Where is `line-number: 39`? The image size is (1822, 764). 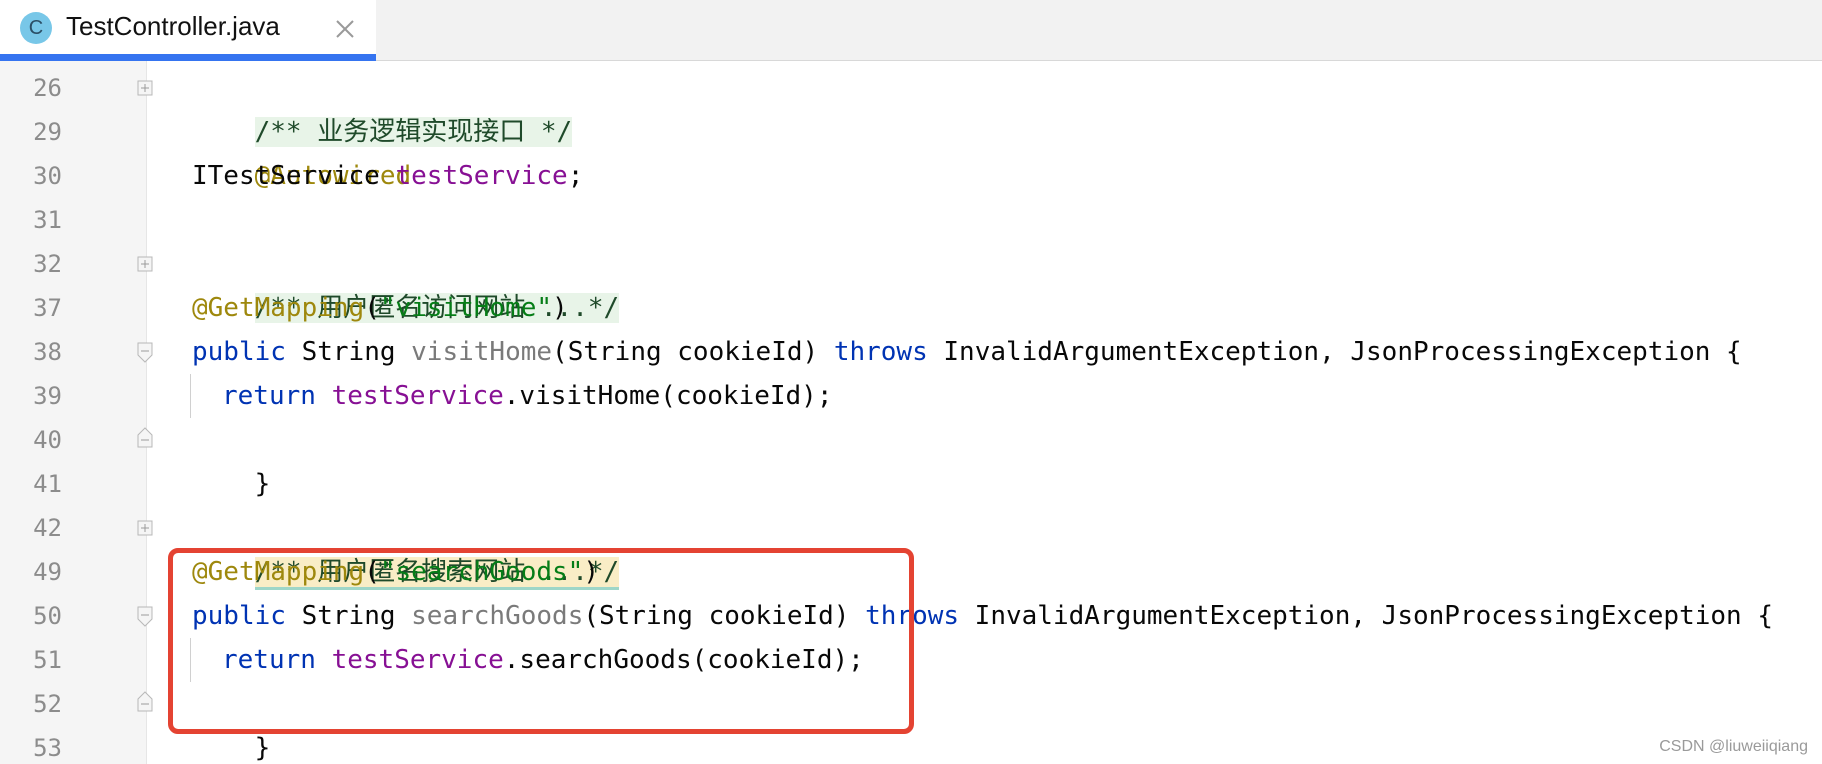
line-number: 39 is located at coordinates (47, 396).